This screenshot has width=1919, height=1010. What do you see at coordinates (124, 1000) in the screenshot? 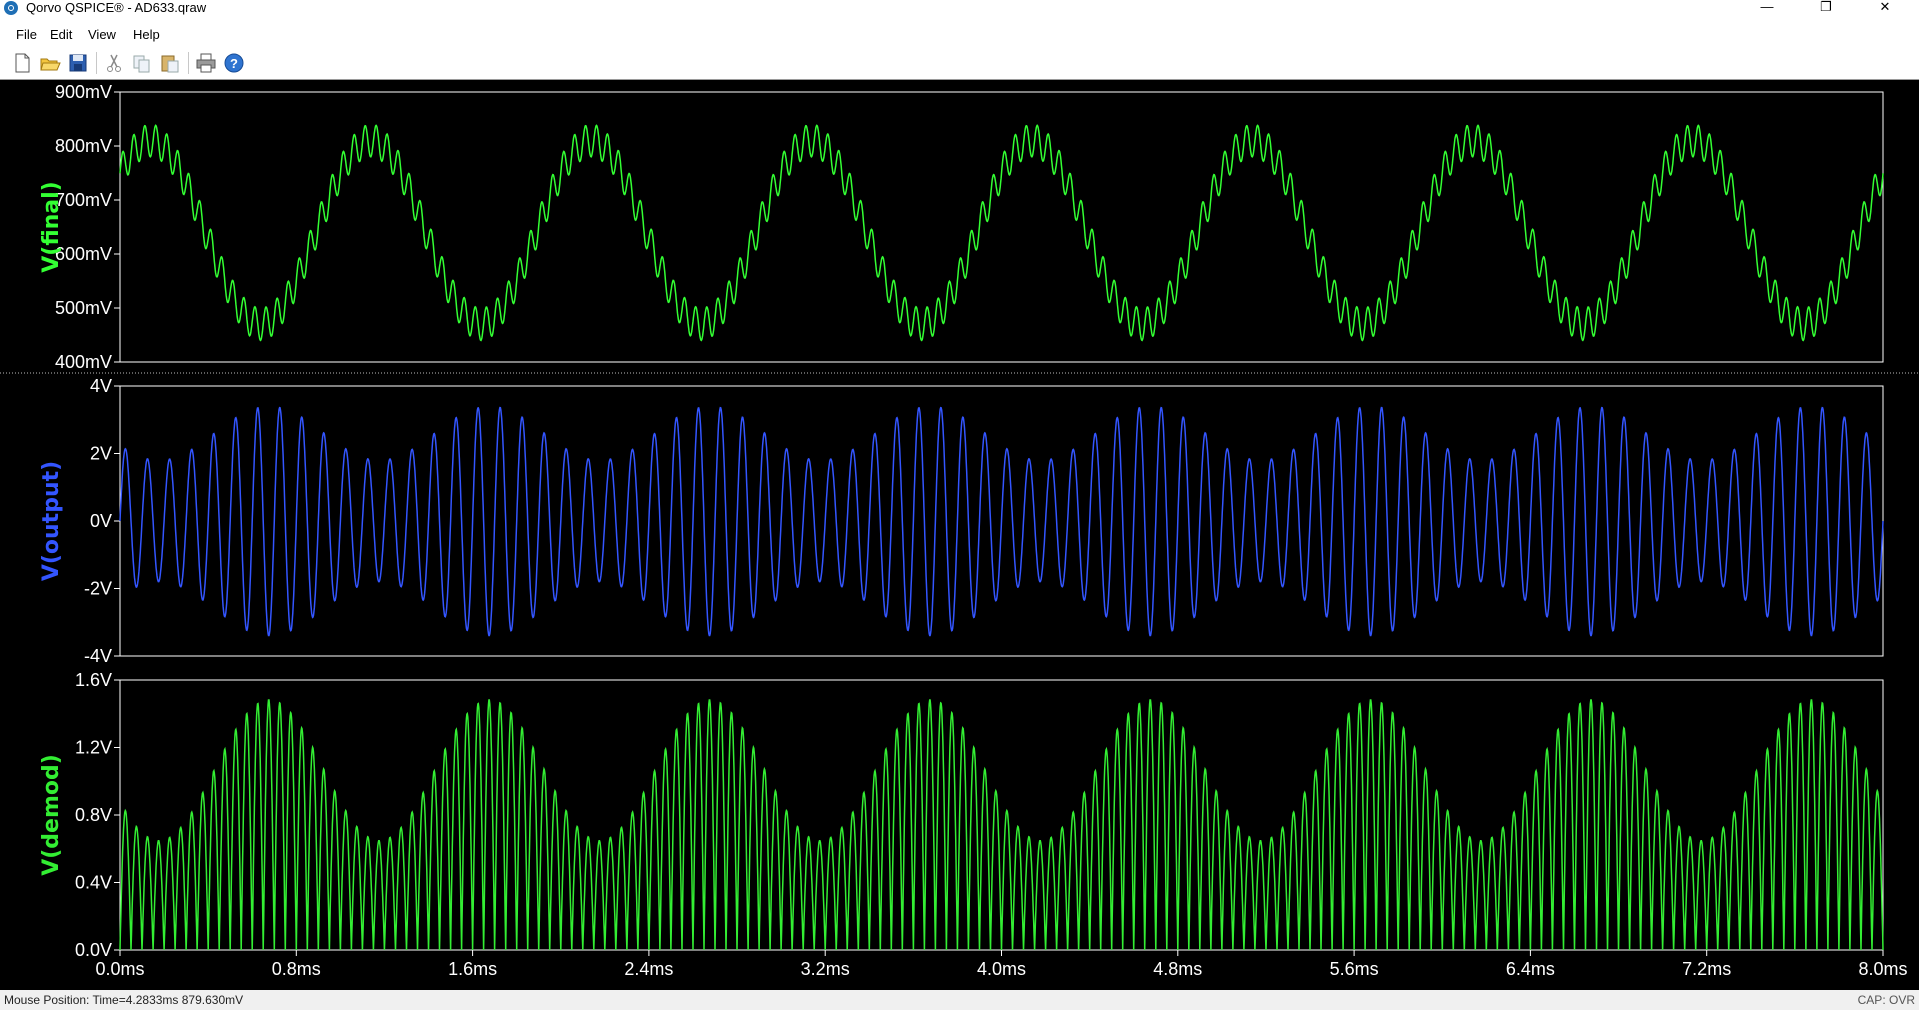
I see `mouse-position-readout: Mouse Position: Time=4.2833ms 879.630mV` at bounding box center [124, 1000].